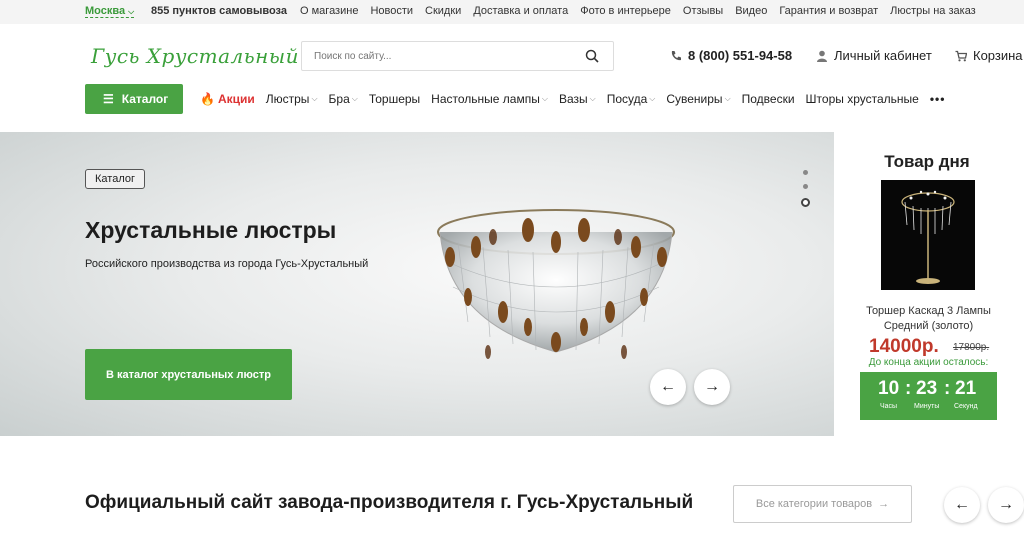  What do you see at coordinates (703, 11) in the screenshot?
I see `top-link-reviews: Отзывы` at bounding box center [703, 11].